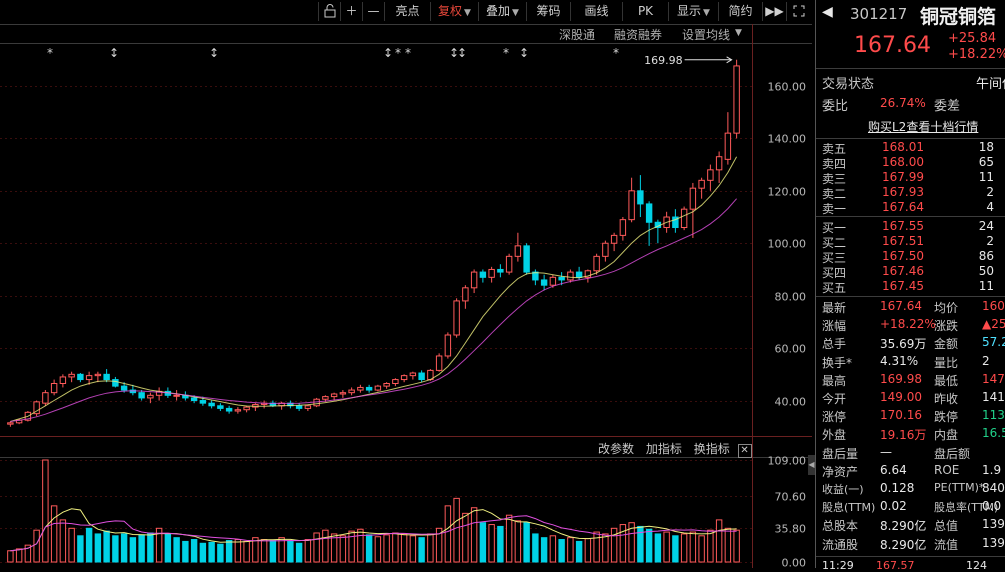  I want to click on back-arrow-icon: ◀, so click(827, 12).